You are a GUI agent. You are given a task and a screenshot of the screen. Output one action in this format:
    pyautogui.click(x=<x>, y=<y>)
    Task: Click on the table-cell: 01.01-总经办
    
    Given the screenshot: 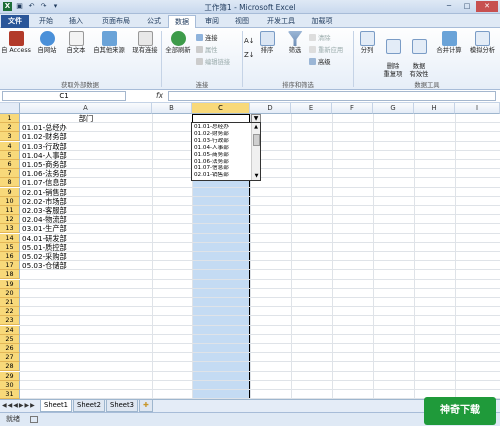 What is the action you would take?
    pyautogui.click(x=86, y=127)
    